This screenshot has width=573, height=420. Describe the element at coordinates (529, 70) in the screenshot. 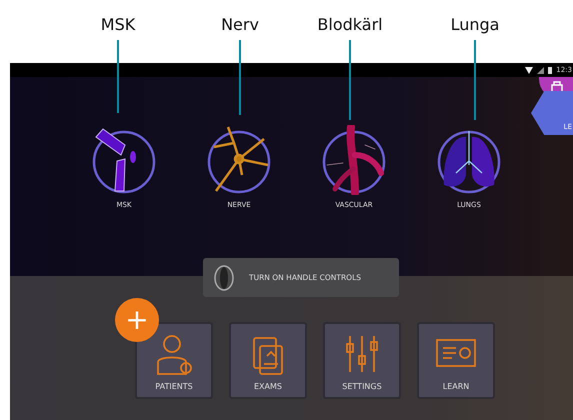

I see `wifi-icon` at that location.